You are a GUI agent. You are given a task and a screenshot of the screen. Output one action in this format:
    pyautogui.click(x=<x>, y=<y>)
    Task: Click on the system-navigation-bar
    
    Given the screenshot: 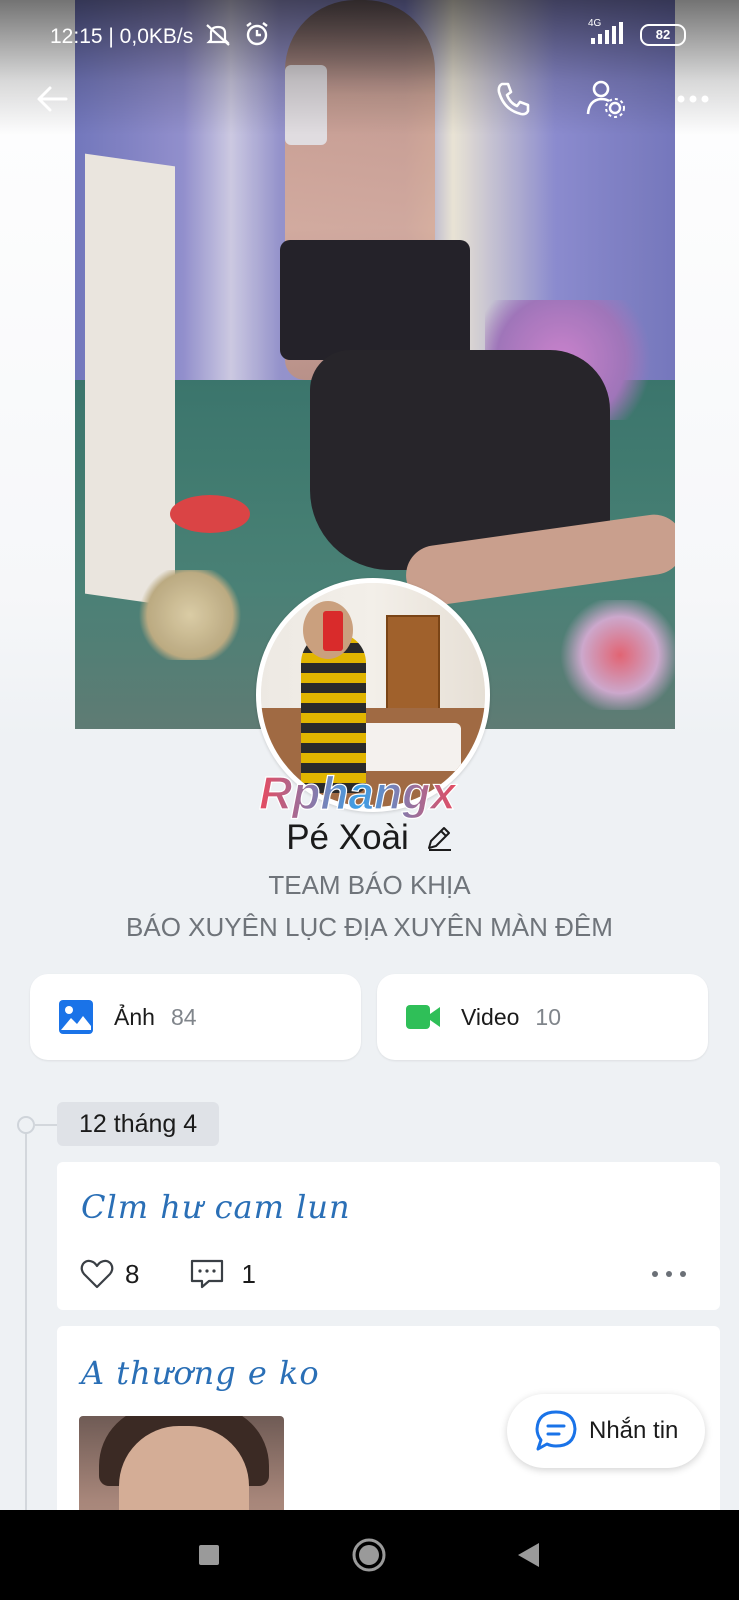 What is the action you would take?
    pyautogui.click(x=369, y=1555)
    